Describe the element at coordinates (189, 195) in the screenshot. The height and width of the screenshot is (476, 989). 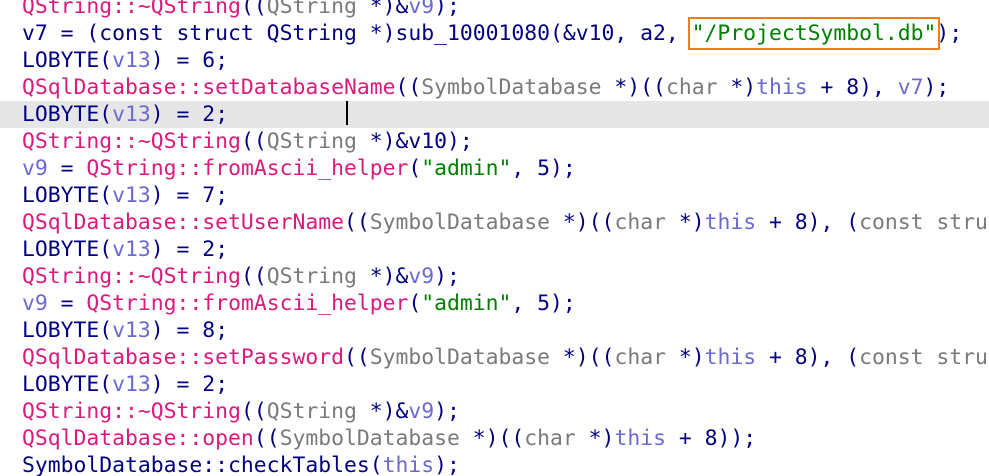
I see `code-token: ) = 7;` at that location.